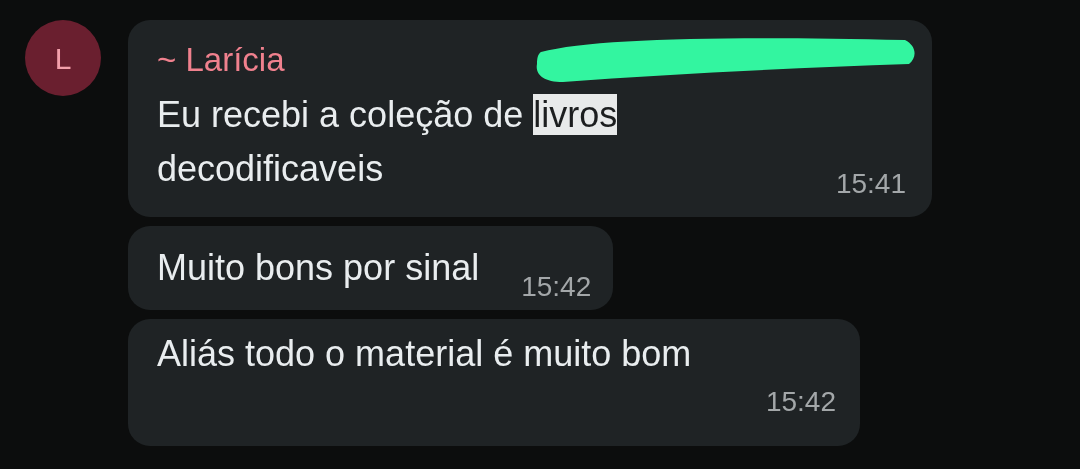 This screenshot has width=1080, height=469. What do you see at coordinates (318, 268) in the screenshot?
I see `message-text: Muito bons por sinal` at bounding box center [318, 268].